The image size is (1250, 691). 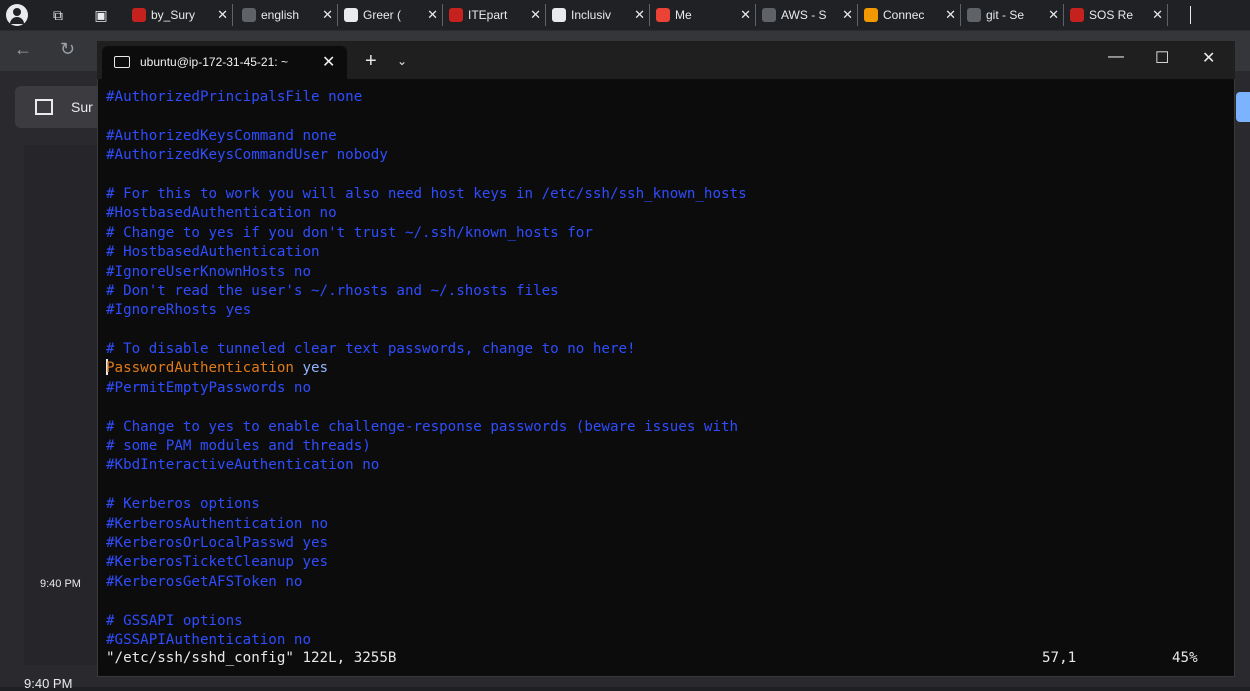 What do you see at coordinates (666, 388) in the screenshot?
I see `terminal-line: #PermitEmptyPasswords no` at bounding box center [666, 388].